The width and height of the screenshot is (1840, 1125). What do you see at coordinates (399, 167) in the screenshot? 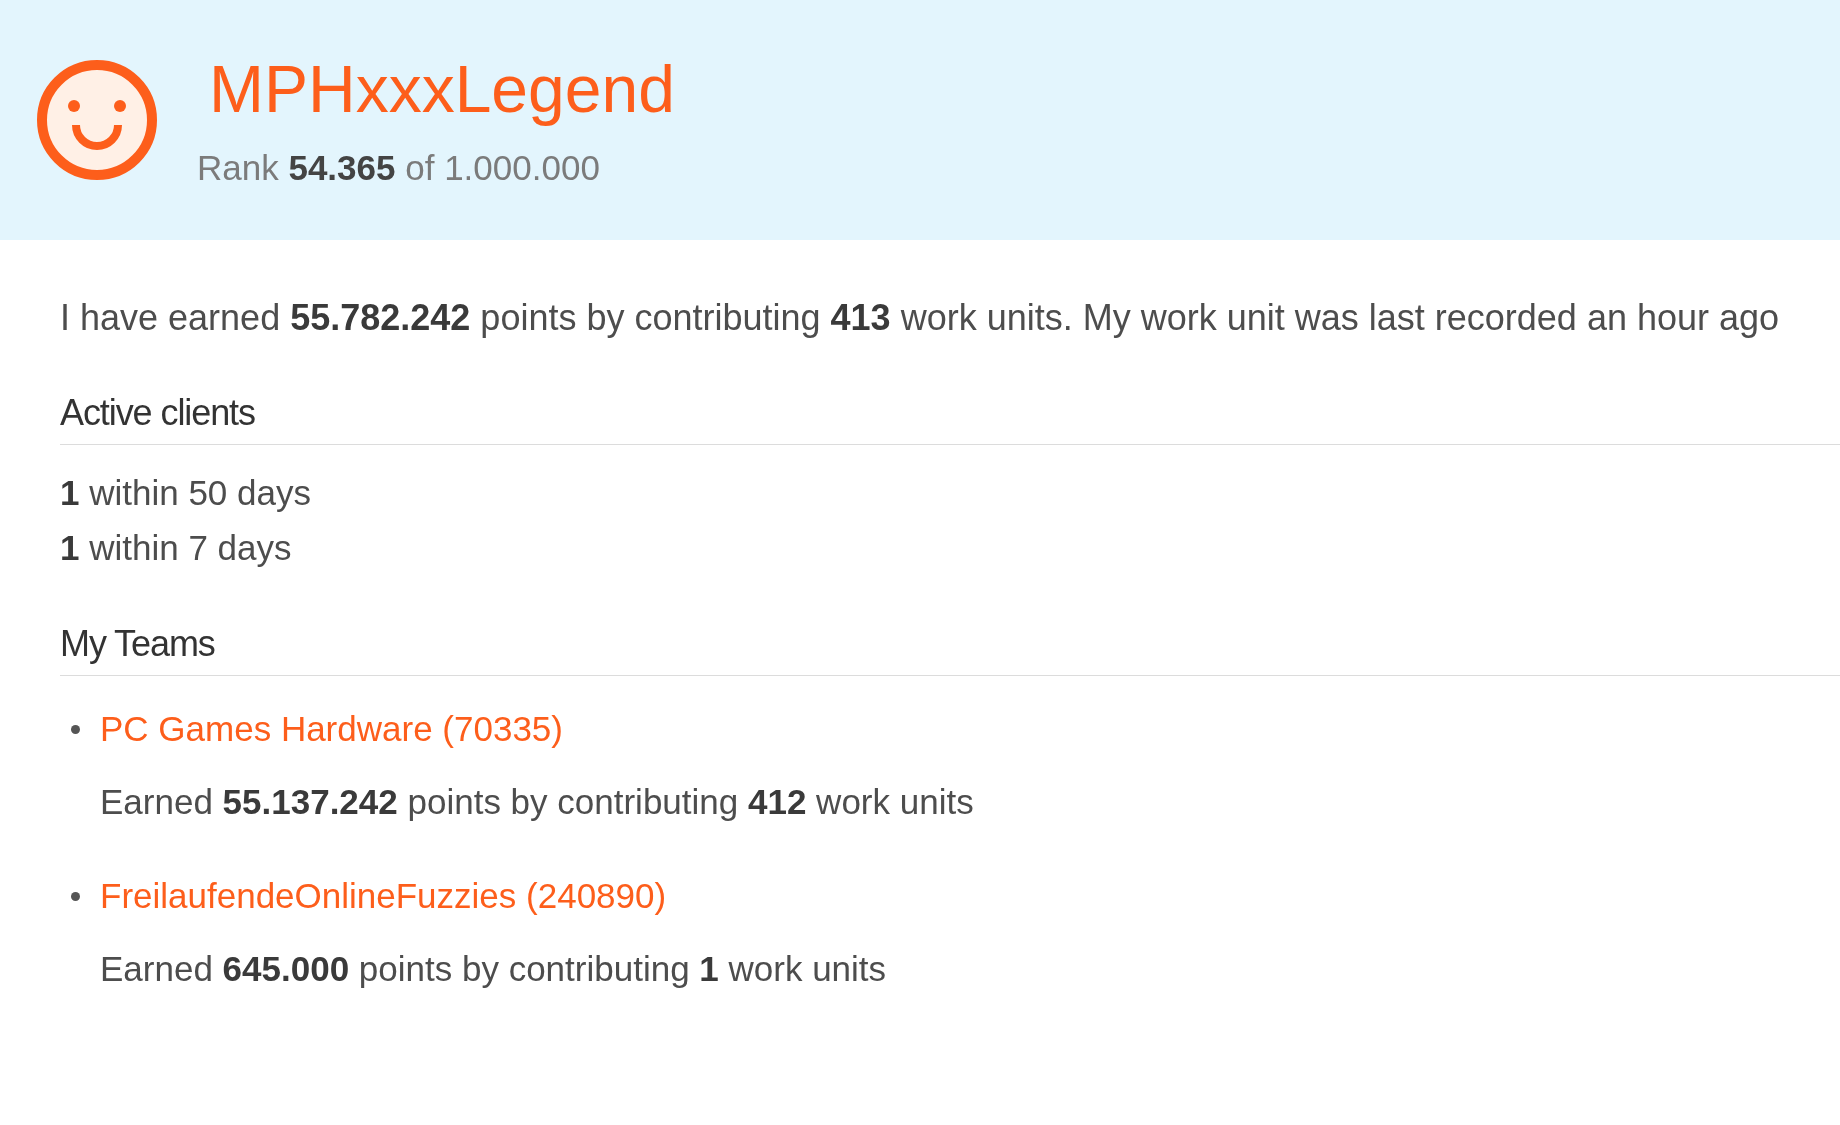
I see `rank-text: Rank 54.365 of 1.000.000` at bounding box center [399, 167].